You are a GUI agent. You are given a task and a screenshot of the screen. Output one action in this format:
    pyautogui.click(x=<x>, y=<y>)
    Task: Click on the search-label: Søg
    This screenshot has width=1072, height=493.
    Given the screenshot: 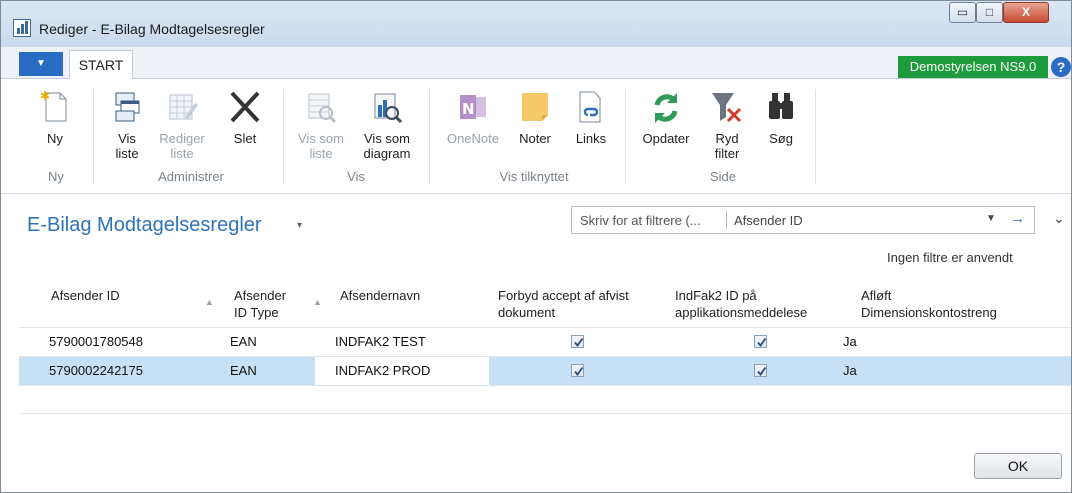 What is the action you would take?
    pyautogui.click(x=781, y=138)
    